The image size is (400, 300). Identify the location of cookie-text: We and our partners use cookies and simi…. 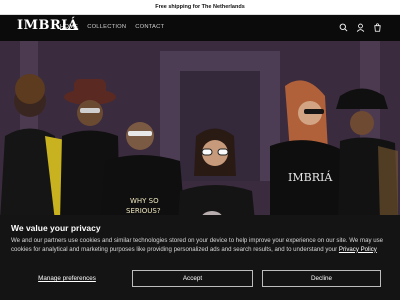
(200, 245).